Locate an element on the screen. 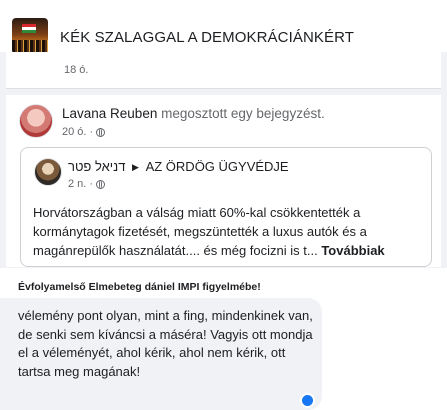 The image size is (447, 410). shared-post-meta: 2 n. · is located at coordinates (87, 184).